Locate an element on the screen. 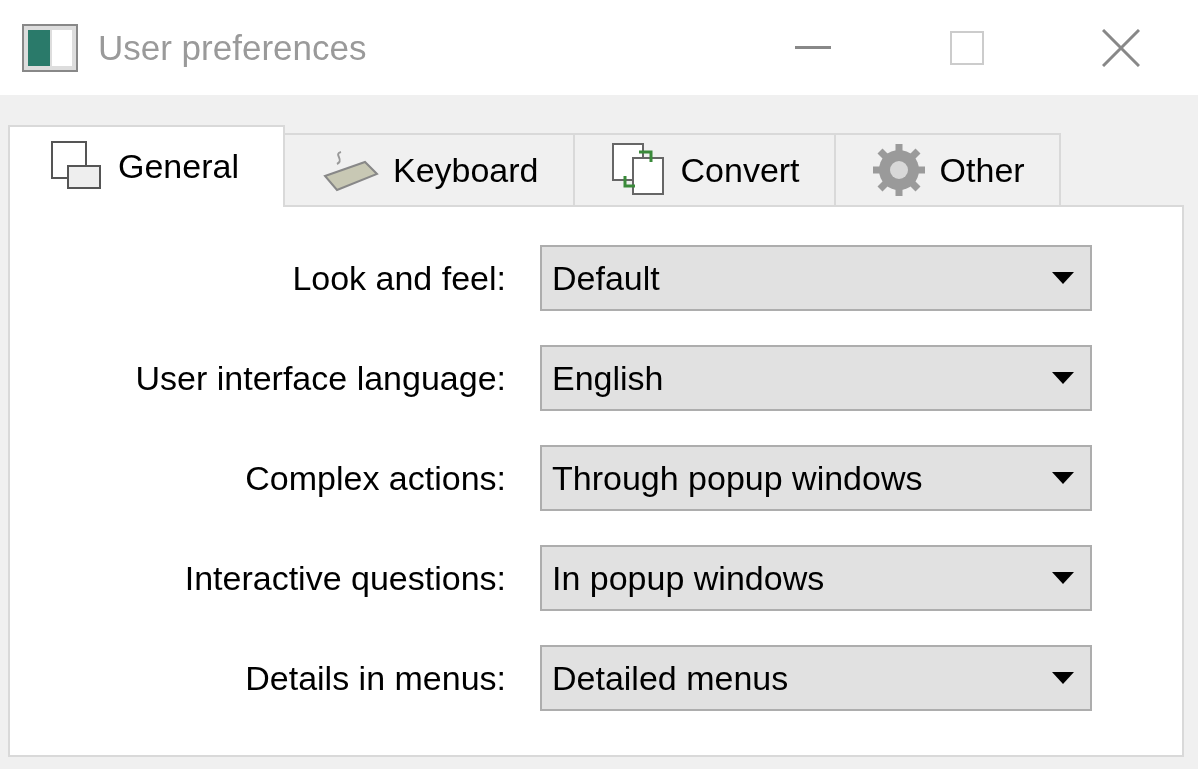 The width and height of the screenshot is (1198, 769). window-title: User preferences is located at coordinates (233, 47).